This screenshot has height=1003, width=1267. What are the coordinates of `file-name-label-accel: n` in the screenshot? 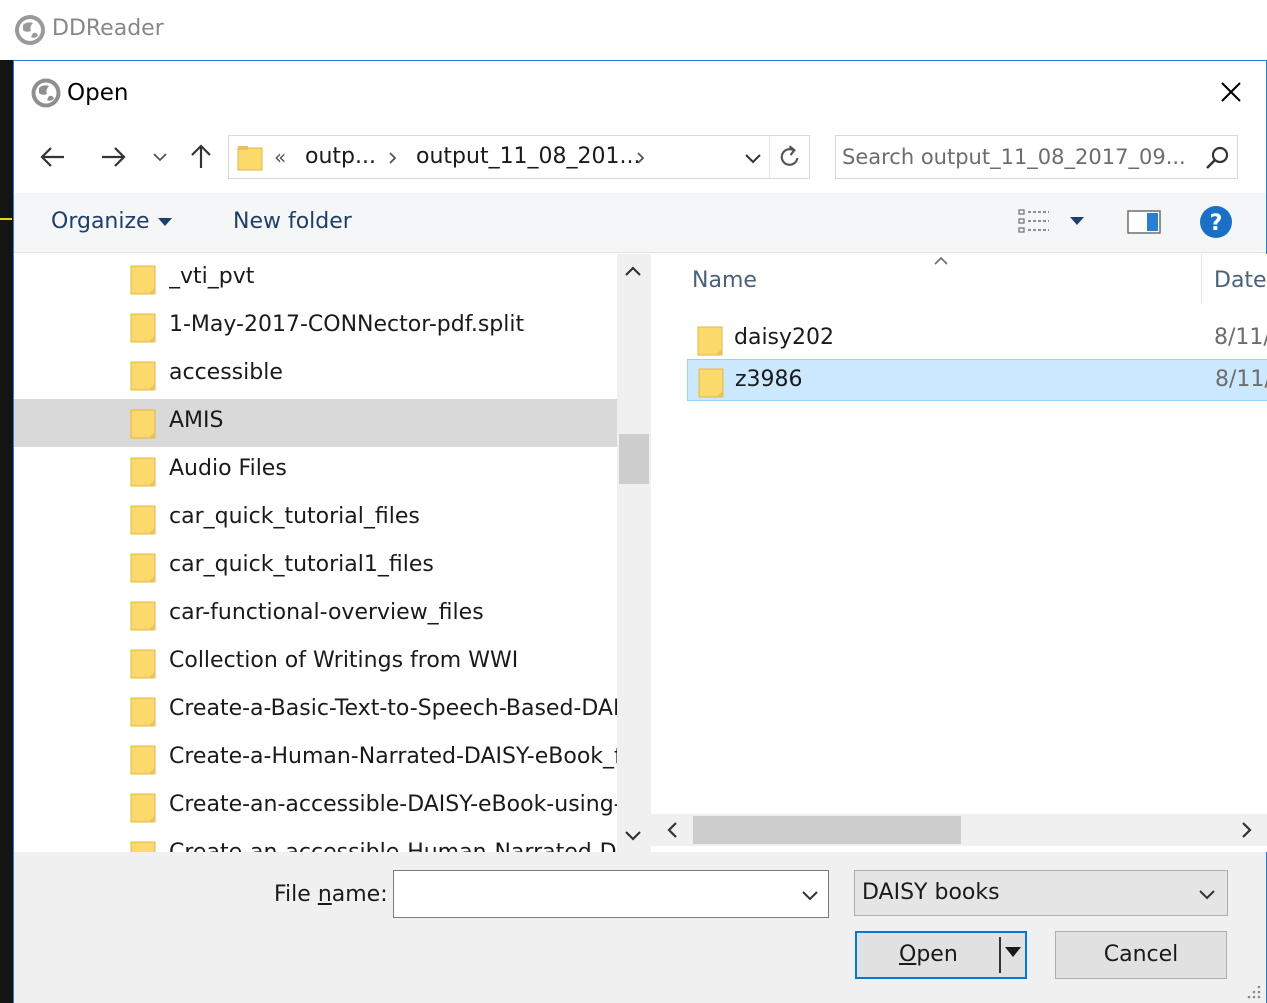 It's located at (324, 894).